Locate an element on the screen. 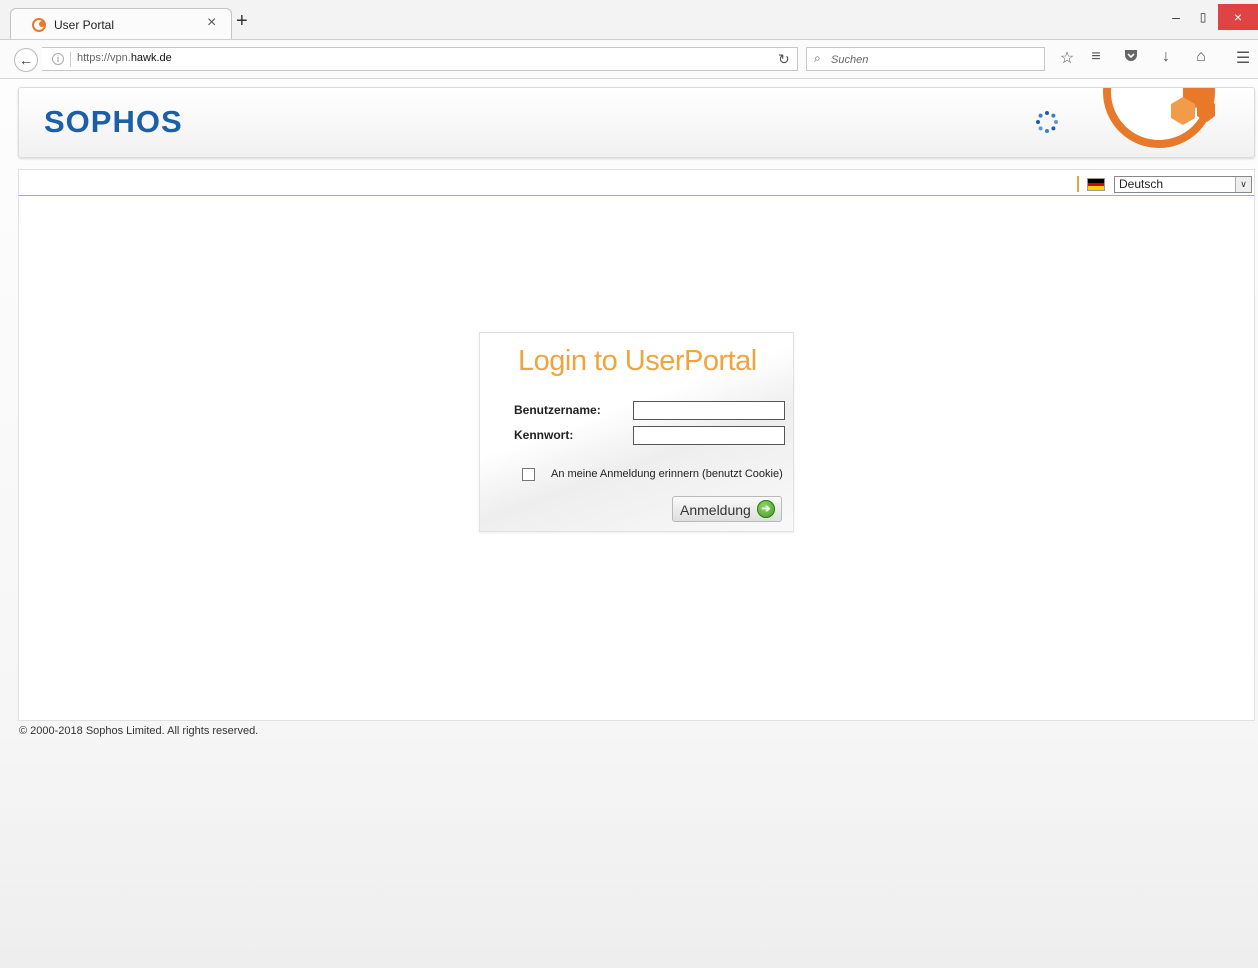 The image size is (1258, 968). site-info-icon: i is located at coordinates (58, 59).